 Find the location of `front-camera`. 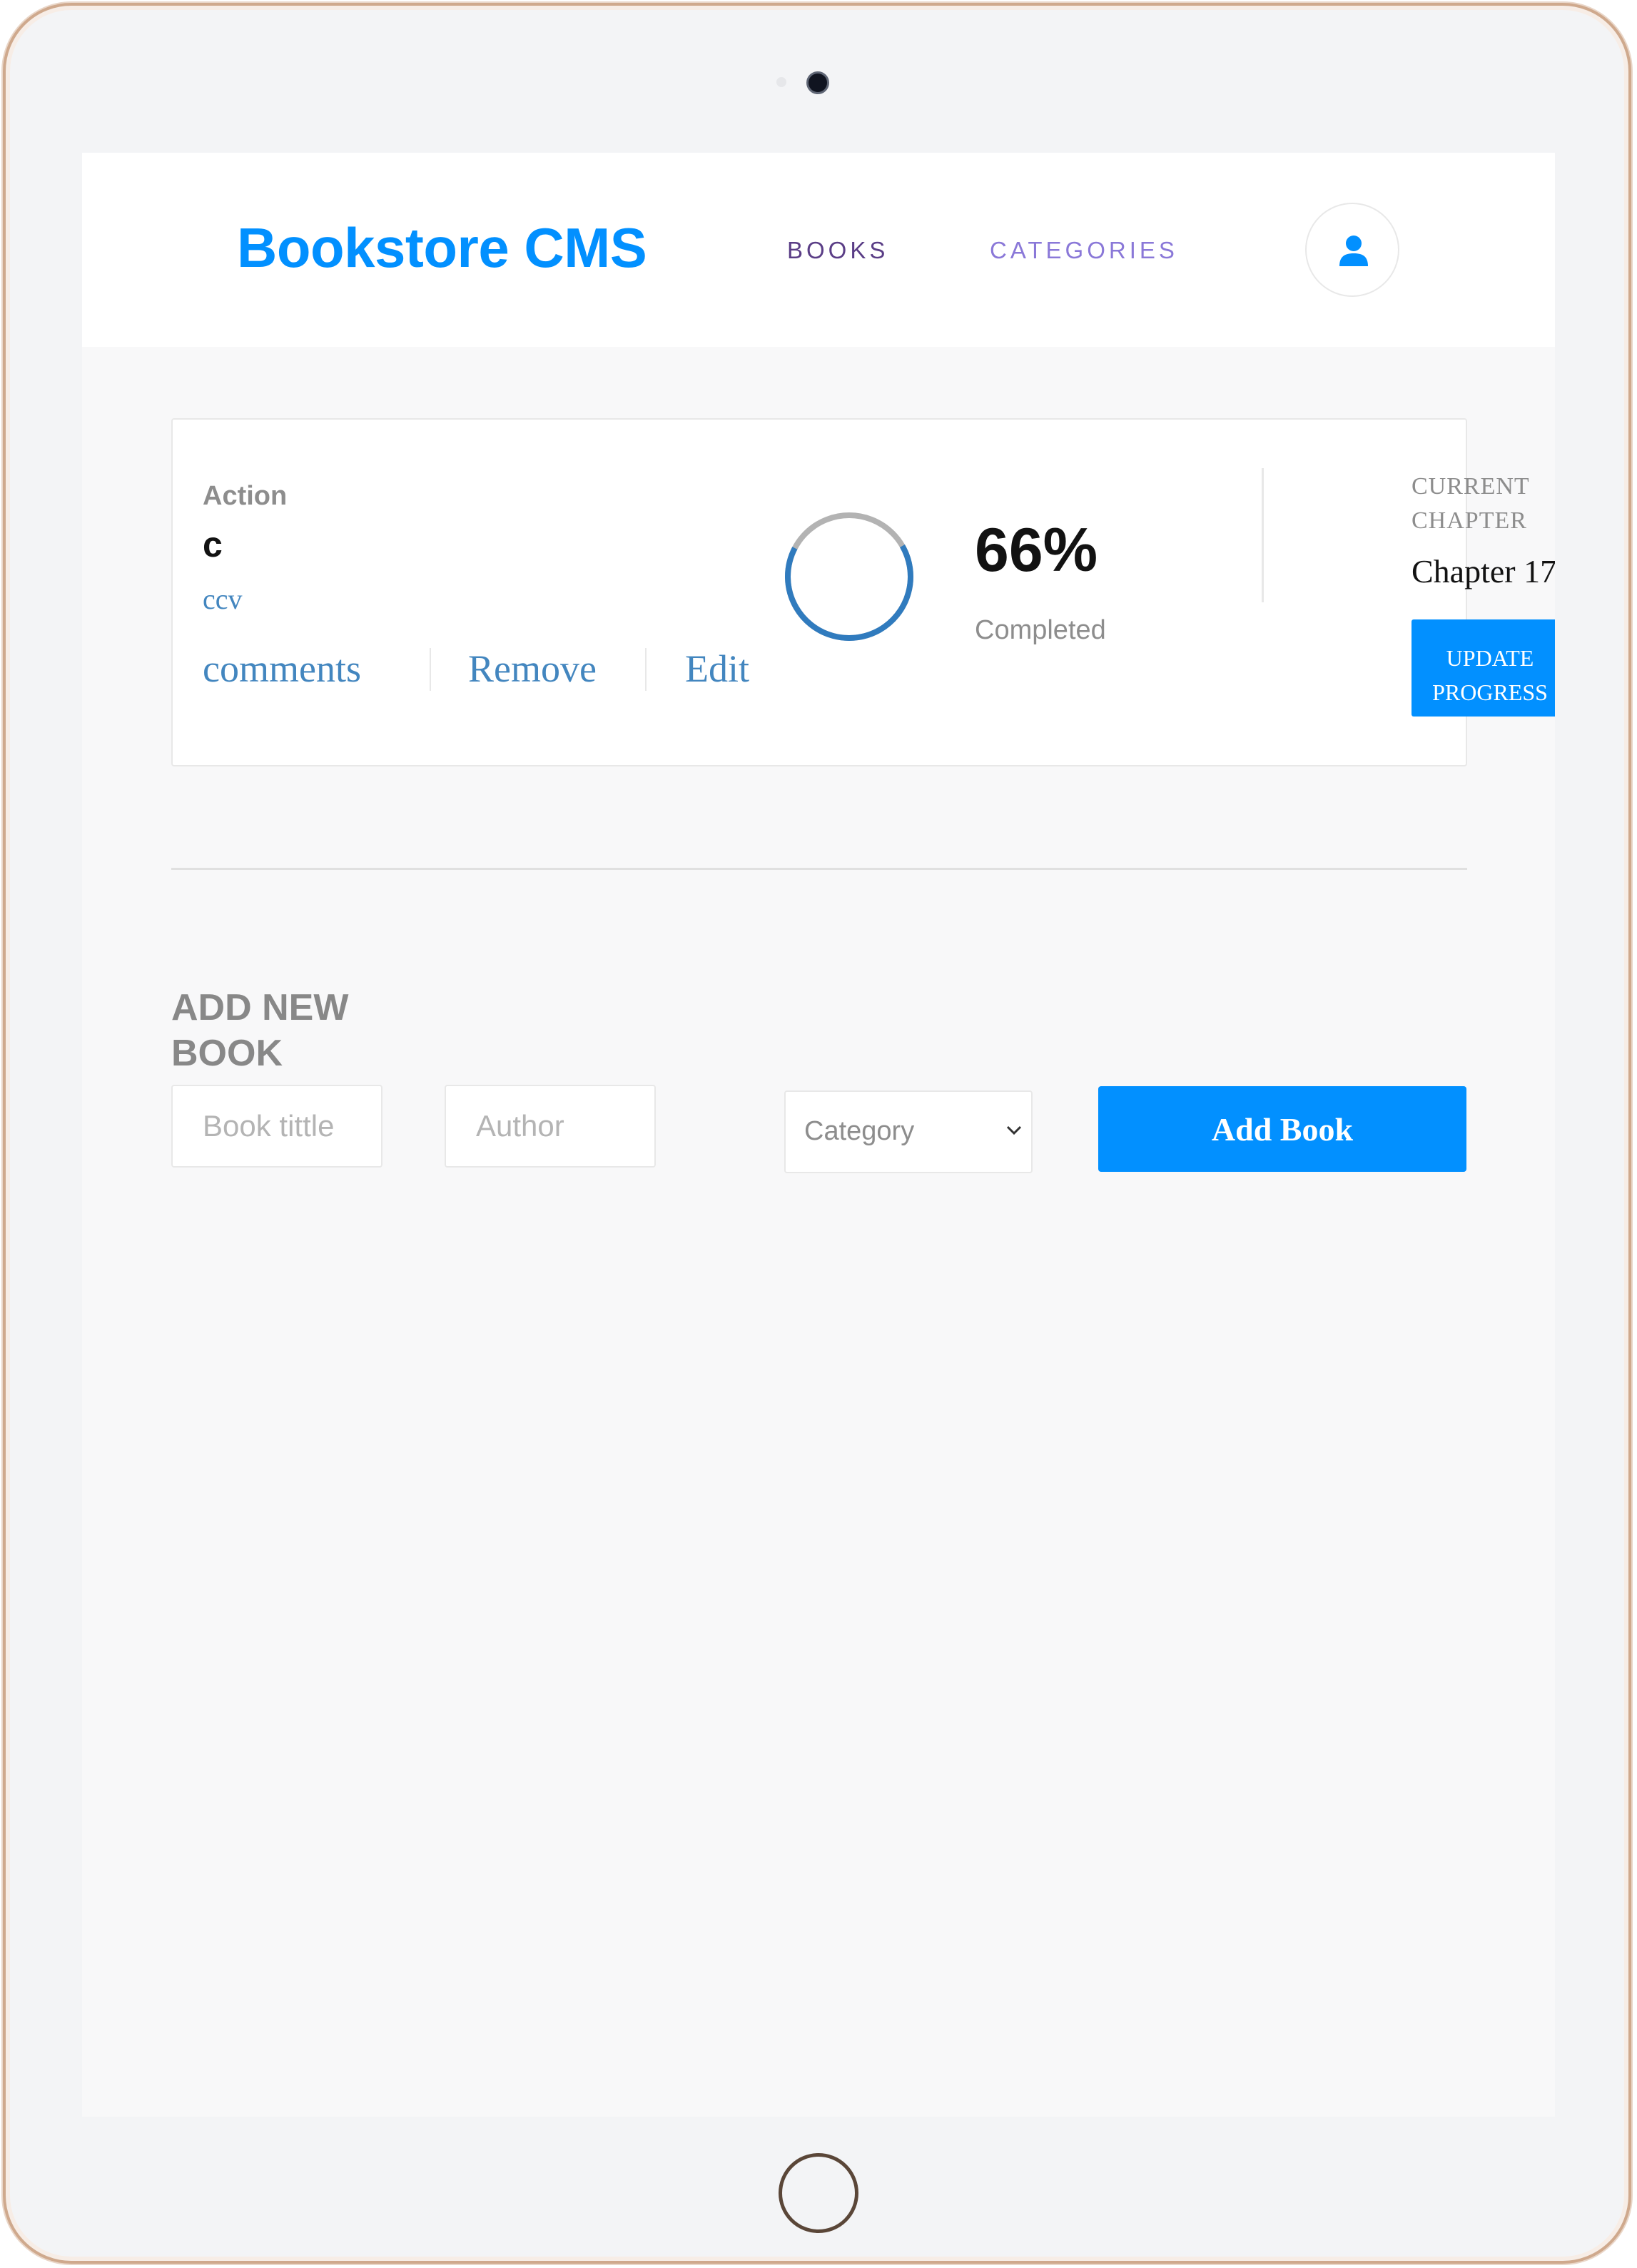

front-camera is located at coordinates (817, 82).